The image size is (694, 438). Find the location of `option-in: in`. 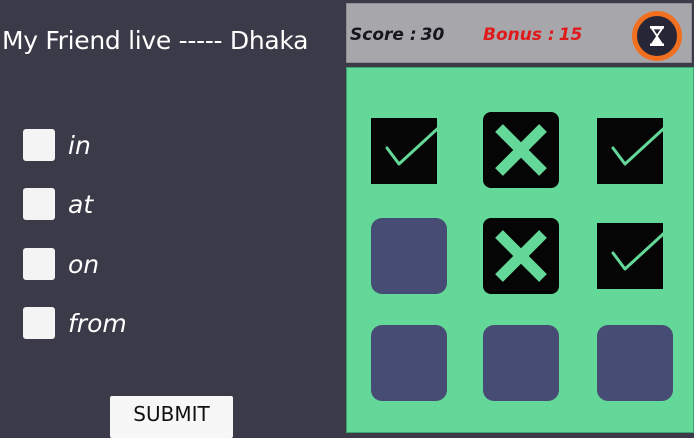

option-in: in is located at coordinates (57, 145).